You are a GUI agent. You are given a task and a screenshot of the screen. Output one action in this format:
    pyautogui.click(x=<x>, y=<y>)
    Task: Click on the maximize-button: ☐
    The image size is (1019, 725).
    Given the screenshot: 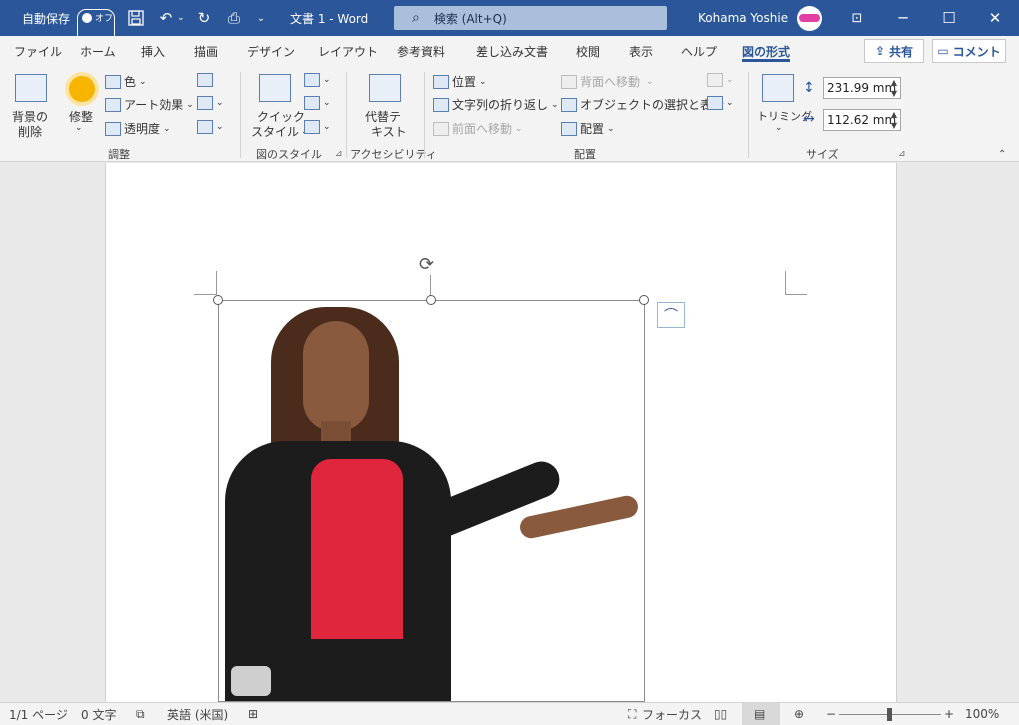 What is the action you would take?
    pyautogui.click(x=949, y=18)
    